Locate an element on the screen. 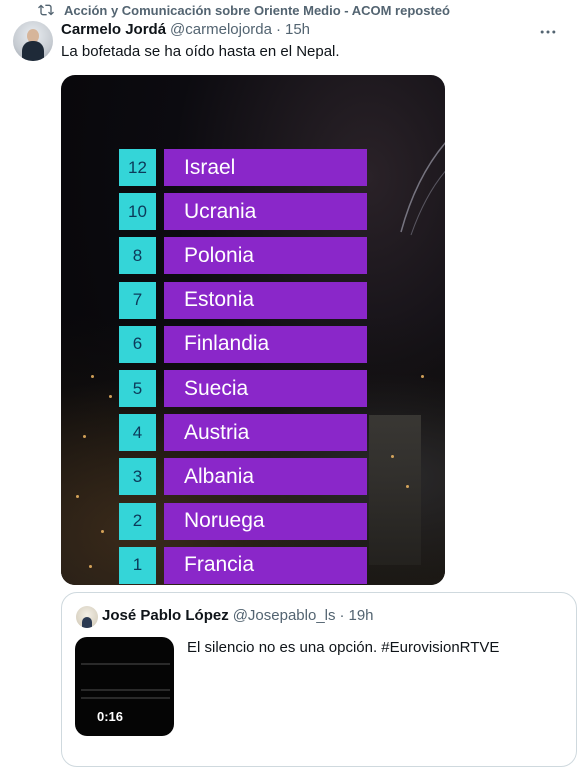  more-icon-glyph is located at coordinates (548, 32).